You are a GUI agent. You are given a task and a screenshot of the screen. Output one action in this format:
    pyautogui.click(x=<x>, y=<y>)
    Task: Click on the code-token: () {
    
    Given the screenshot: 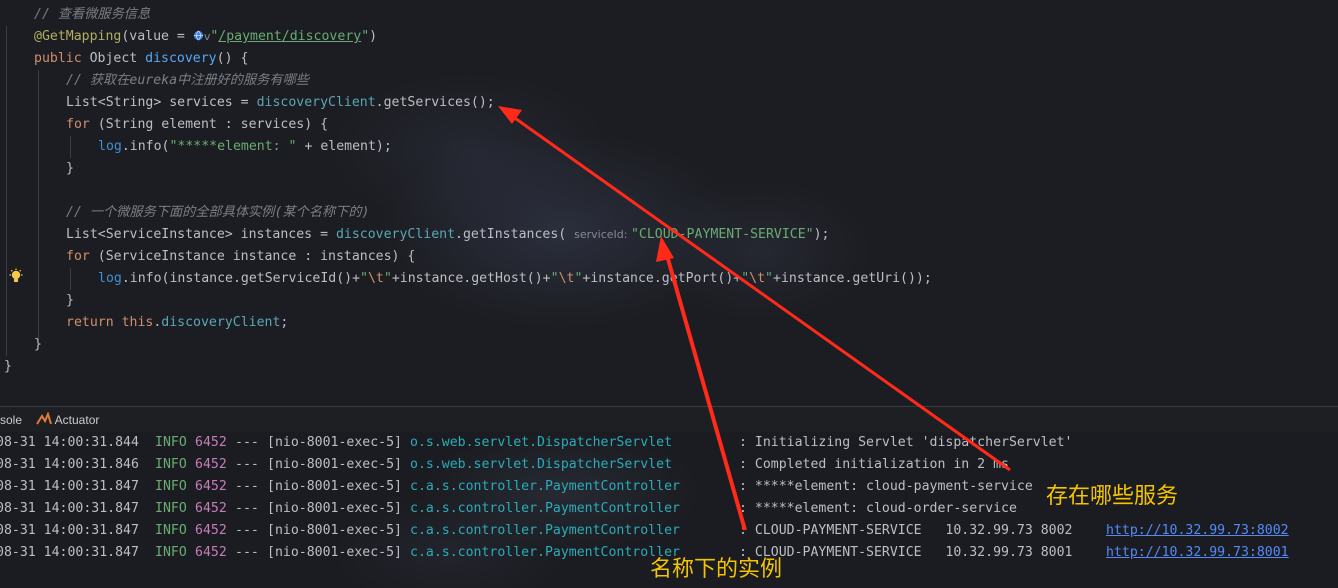 What is the action you would take?
    pyautogui.click(x=232, y=58)
    